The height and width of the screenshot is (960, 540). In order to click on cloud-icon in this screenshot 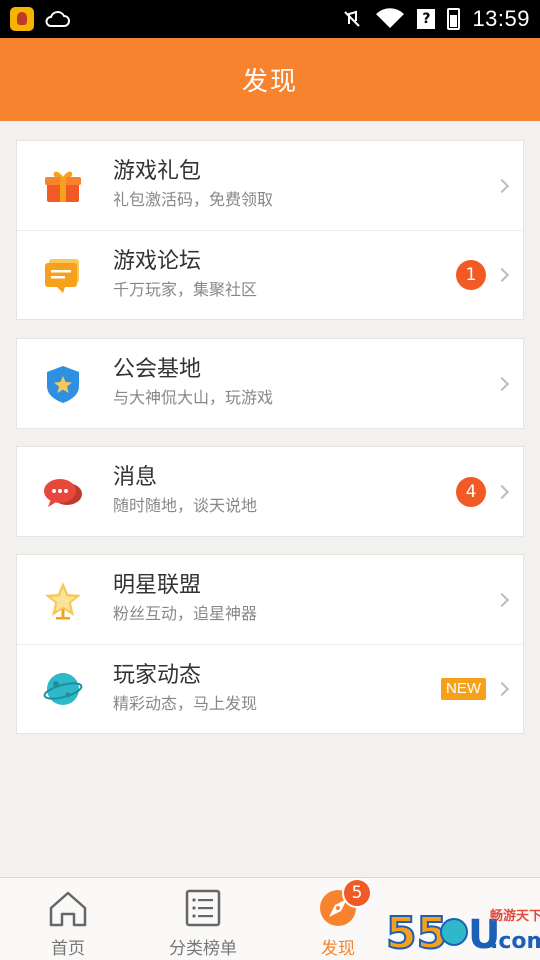, I will do `click(57, 19)`.